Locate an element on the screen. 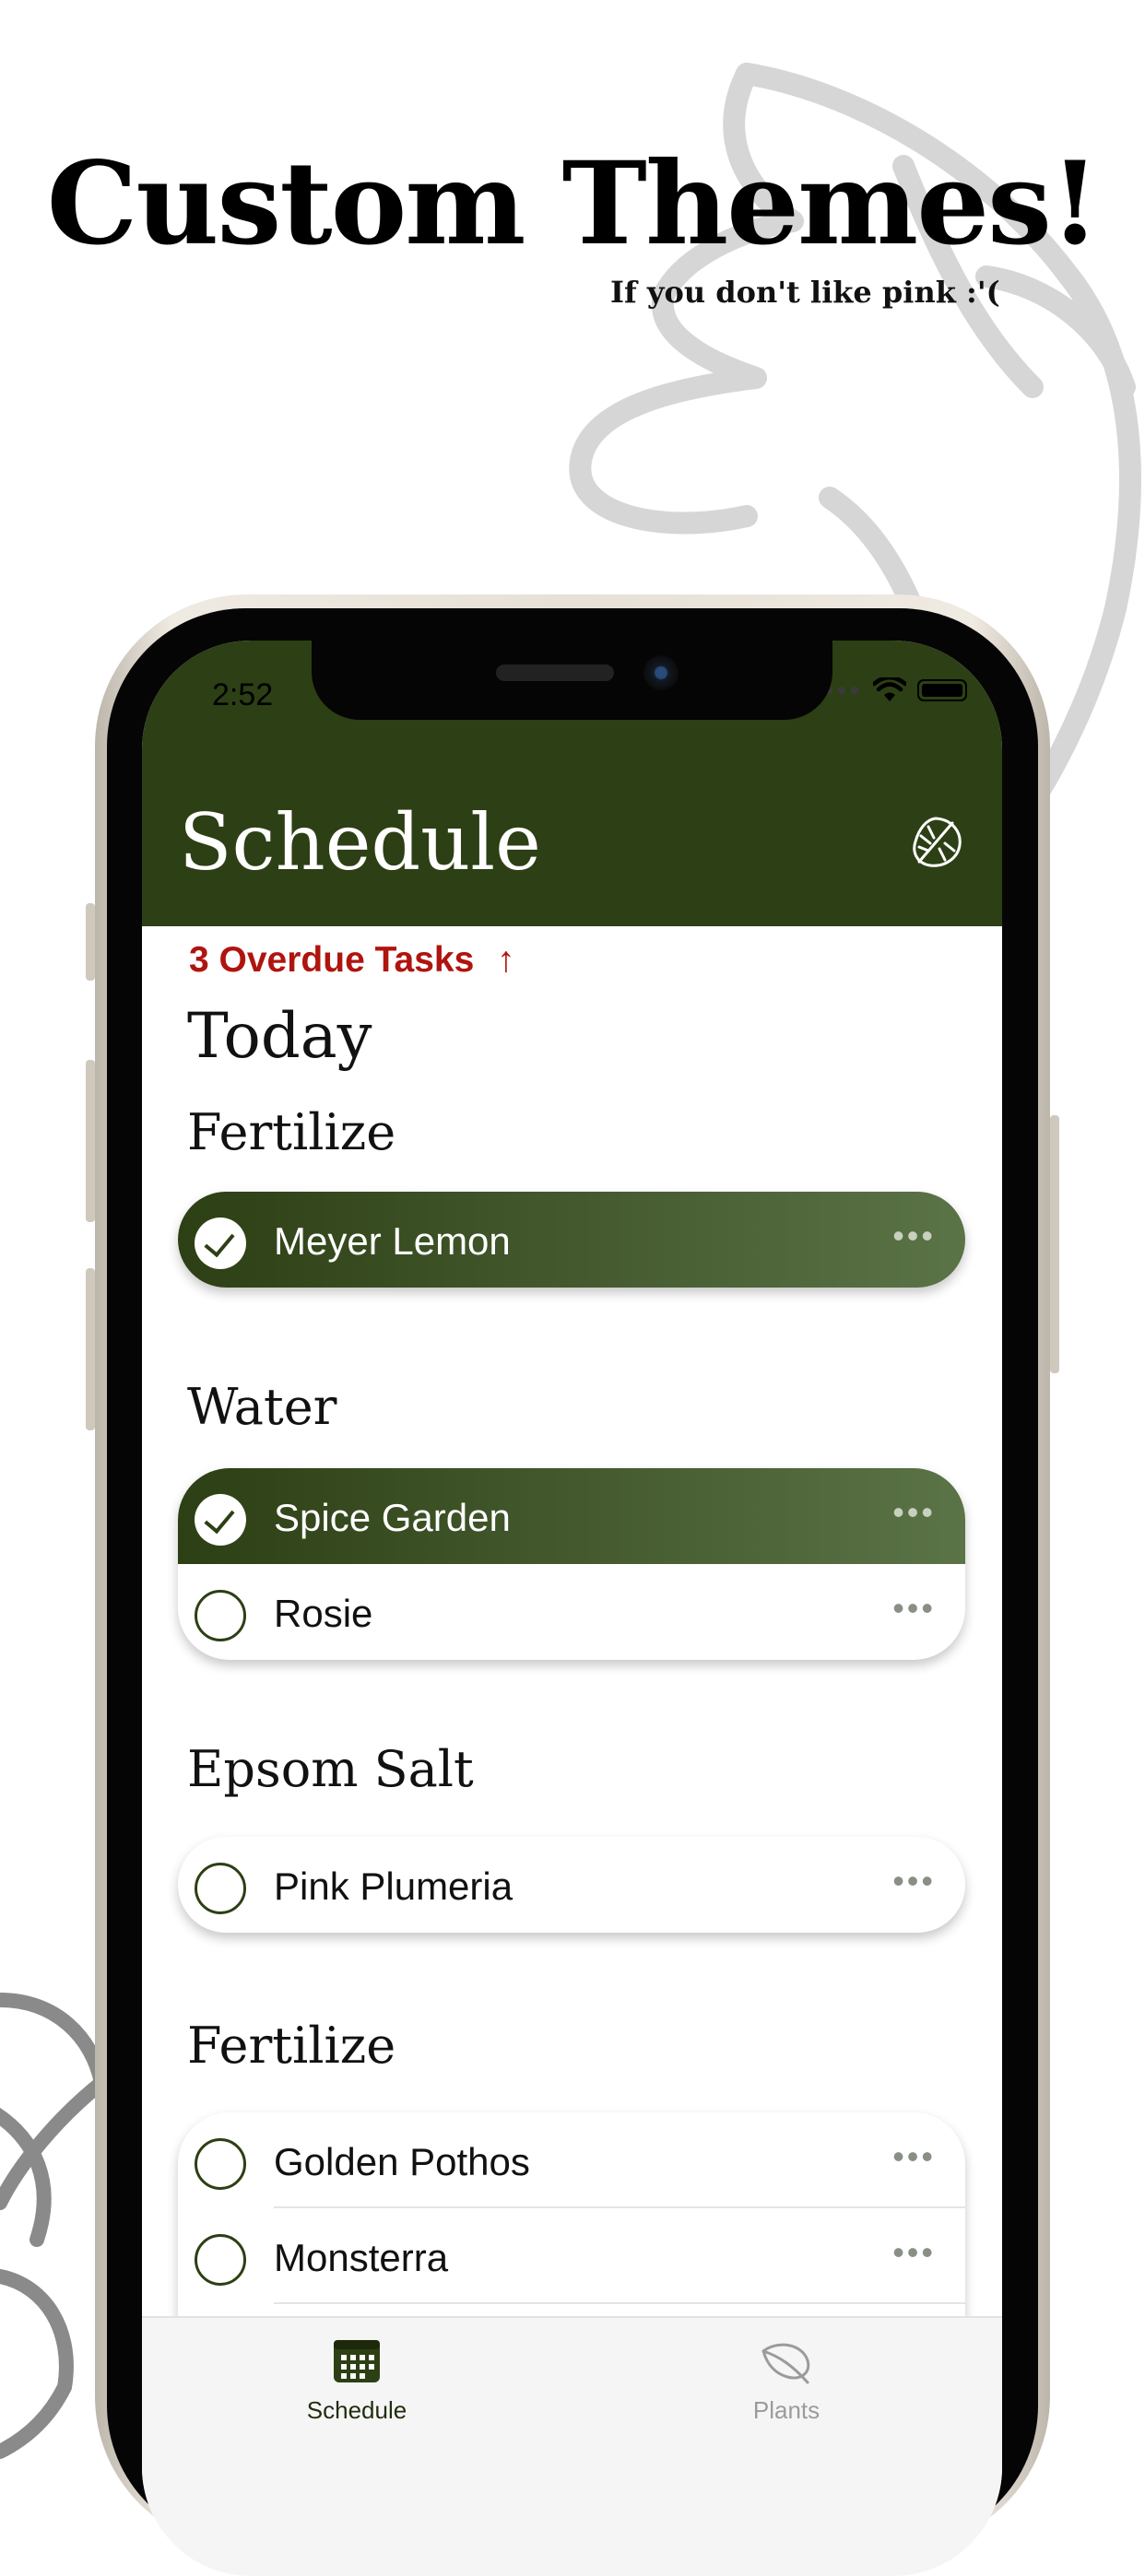 This screenshot has width=1145, height=2576. task-name: Spice Garden is located at coordinates (392, 1517).